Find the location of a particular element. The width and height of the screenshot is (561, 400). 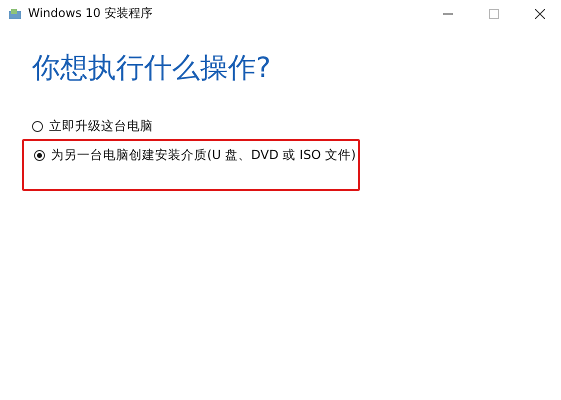

page-heading: 你想执行什么操作? is located at coordinates (152, 68).